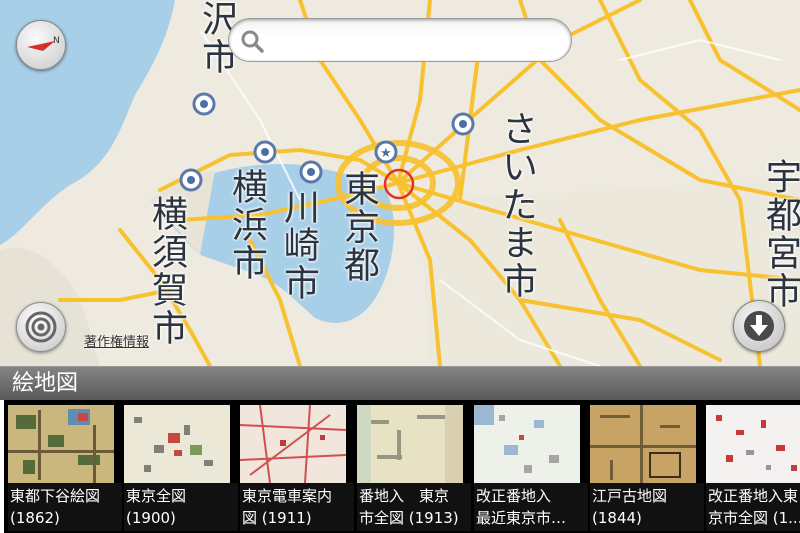 This screenshot has height=533, width=800. What do you see at coordinates (45, 383) in the screenshot?
I see `panel-title: 絵地図` at bounding box center [45, 383].